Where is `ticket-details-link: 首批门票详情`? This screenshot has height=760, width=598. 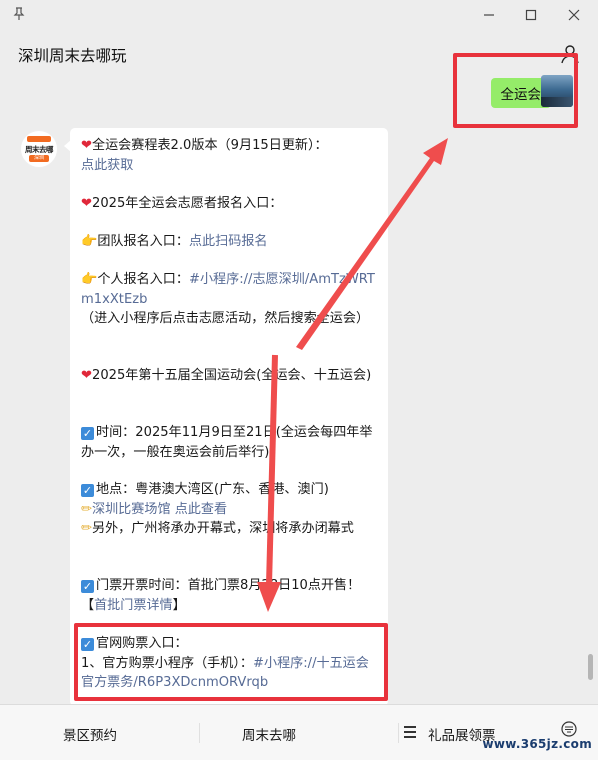 ticket-details-link: 首批门票详情 is located at coordinates (133, 605).